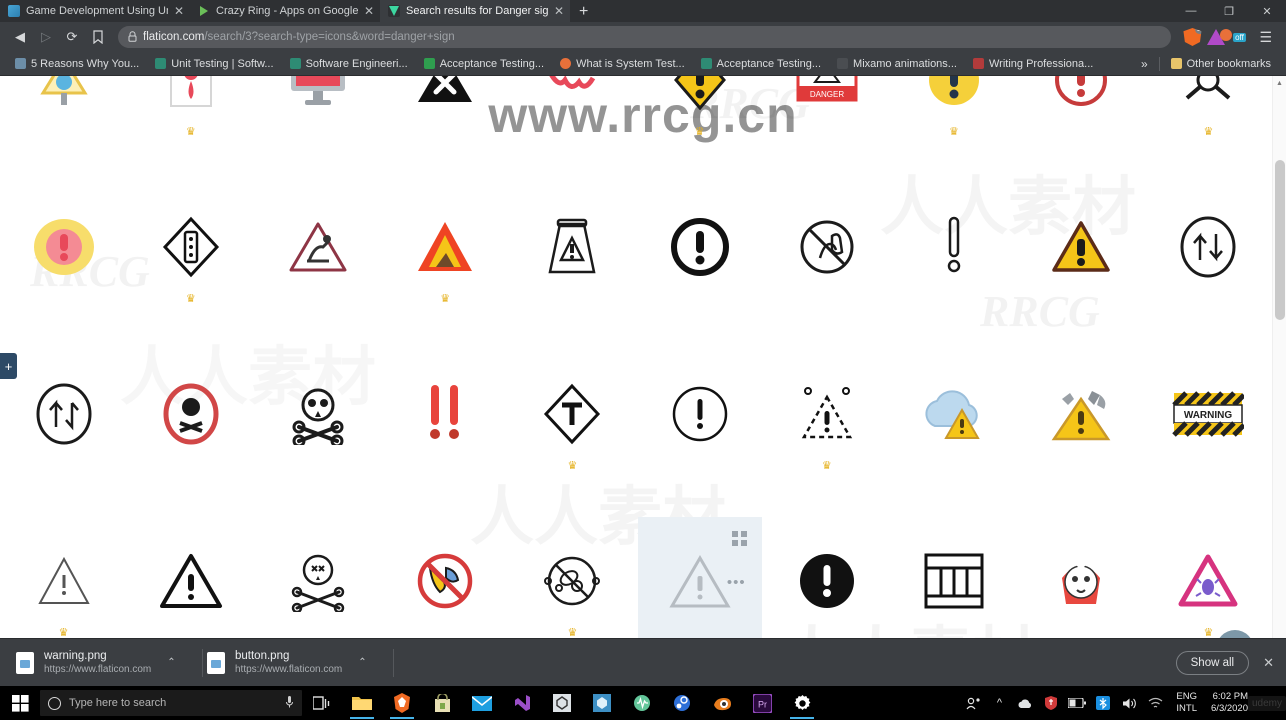 The height and width of the screenshot is (720, 1286). I want to click on chevron-up-icon: ^, so click(999, 703).